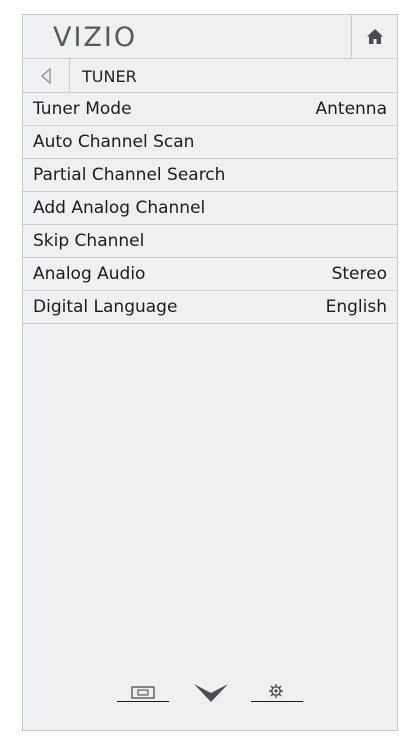 The image size is (402, 747). Describe the element at coordinates (276, 691) in the screenshot. I see `settings-gear-icon` at that location.